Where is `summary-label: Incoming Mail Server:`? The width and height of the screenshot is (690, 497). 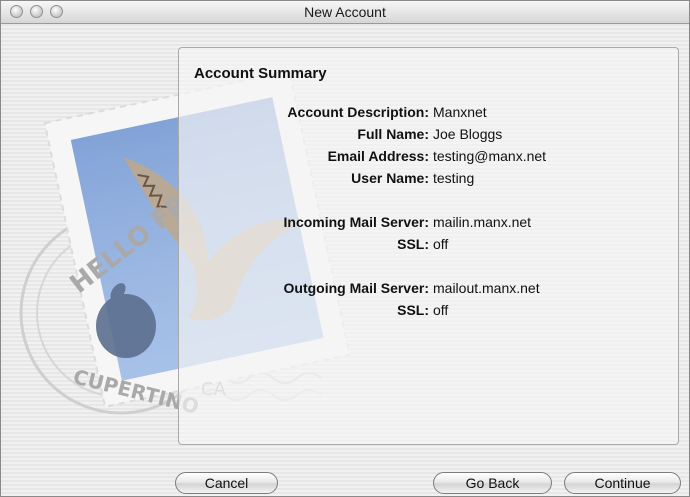
summary-label: Incoming Mail Server: is located at coordinates (356, 222).